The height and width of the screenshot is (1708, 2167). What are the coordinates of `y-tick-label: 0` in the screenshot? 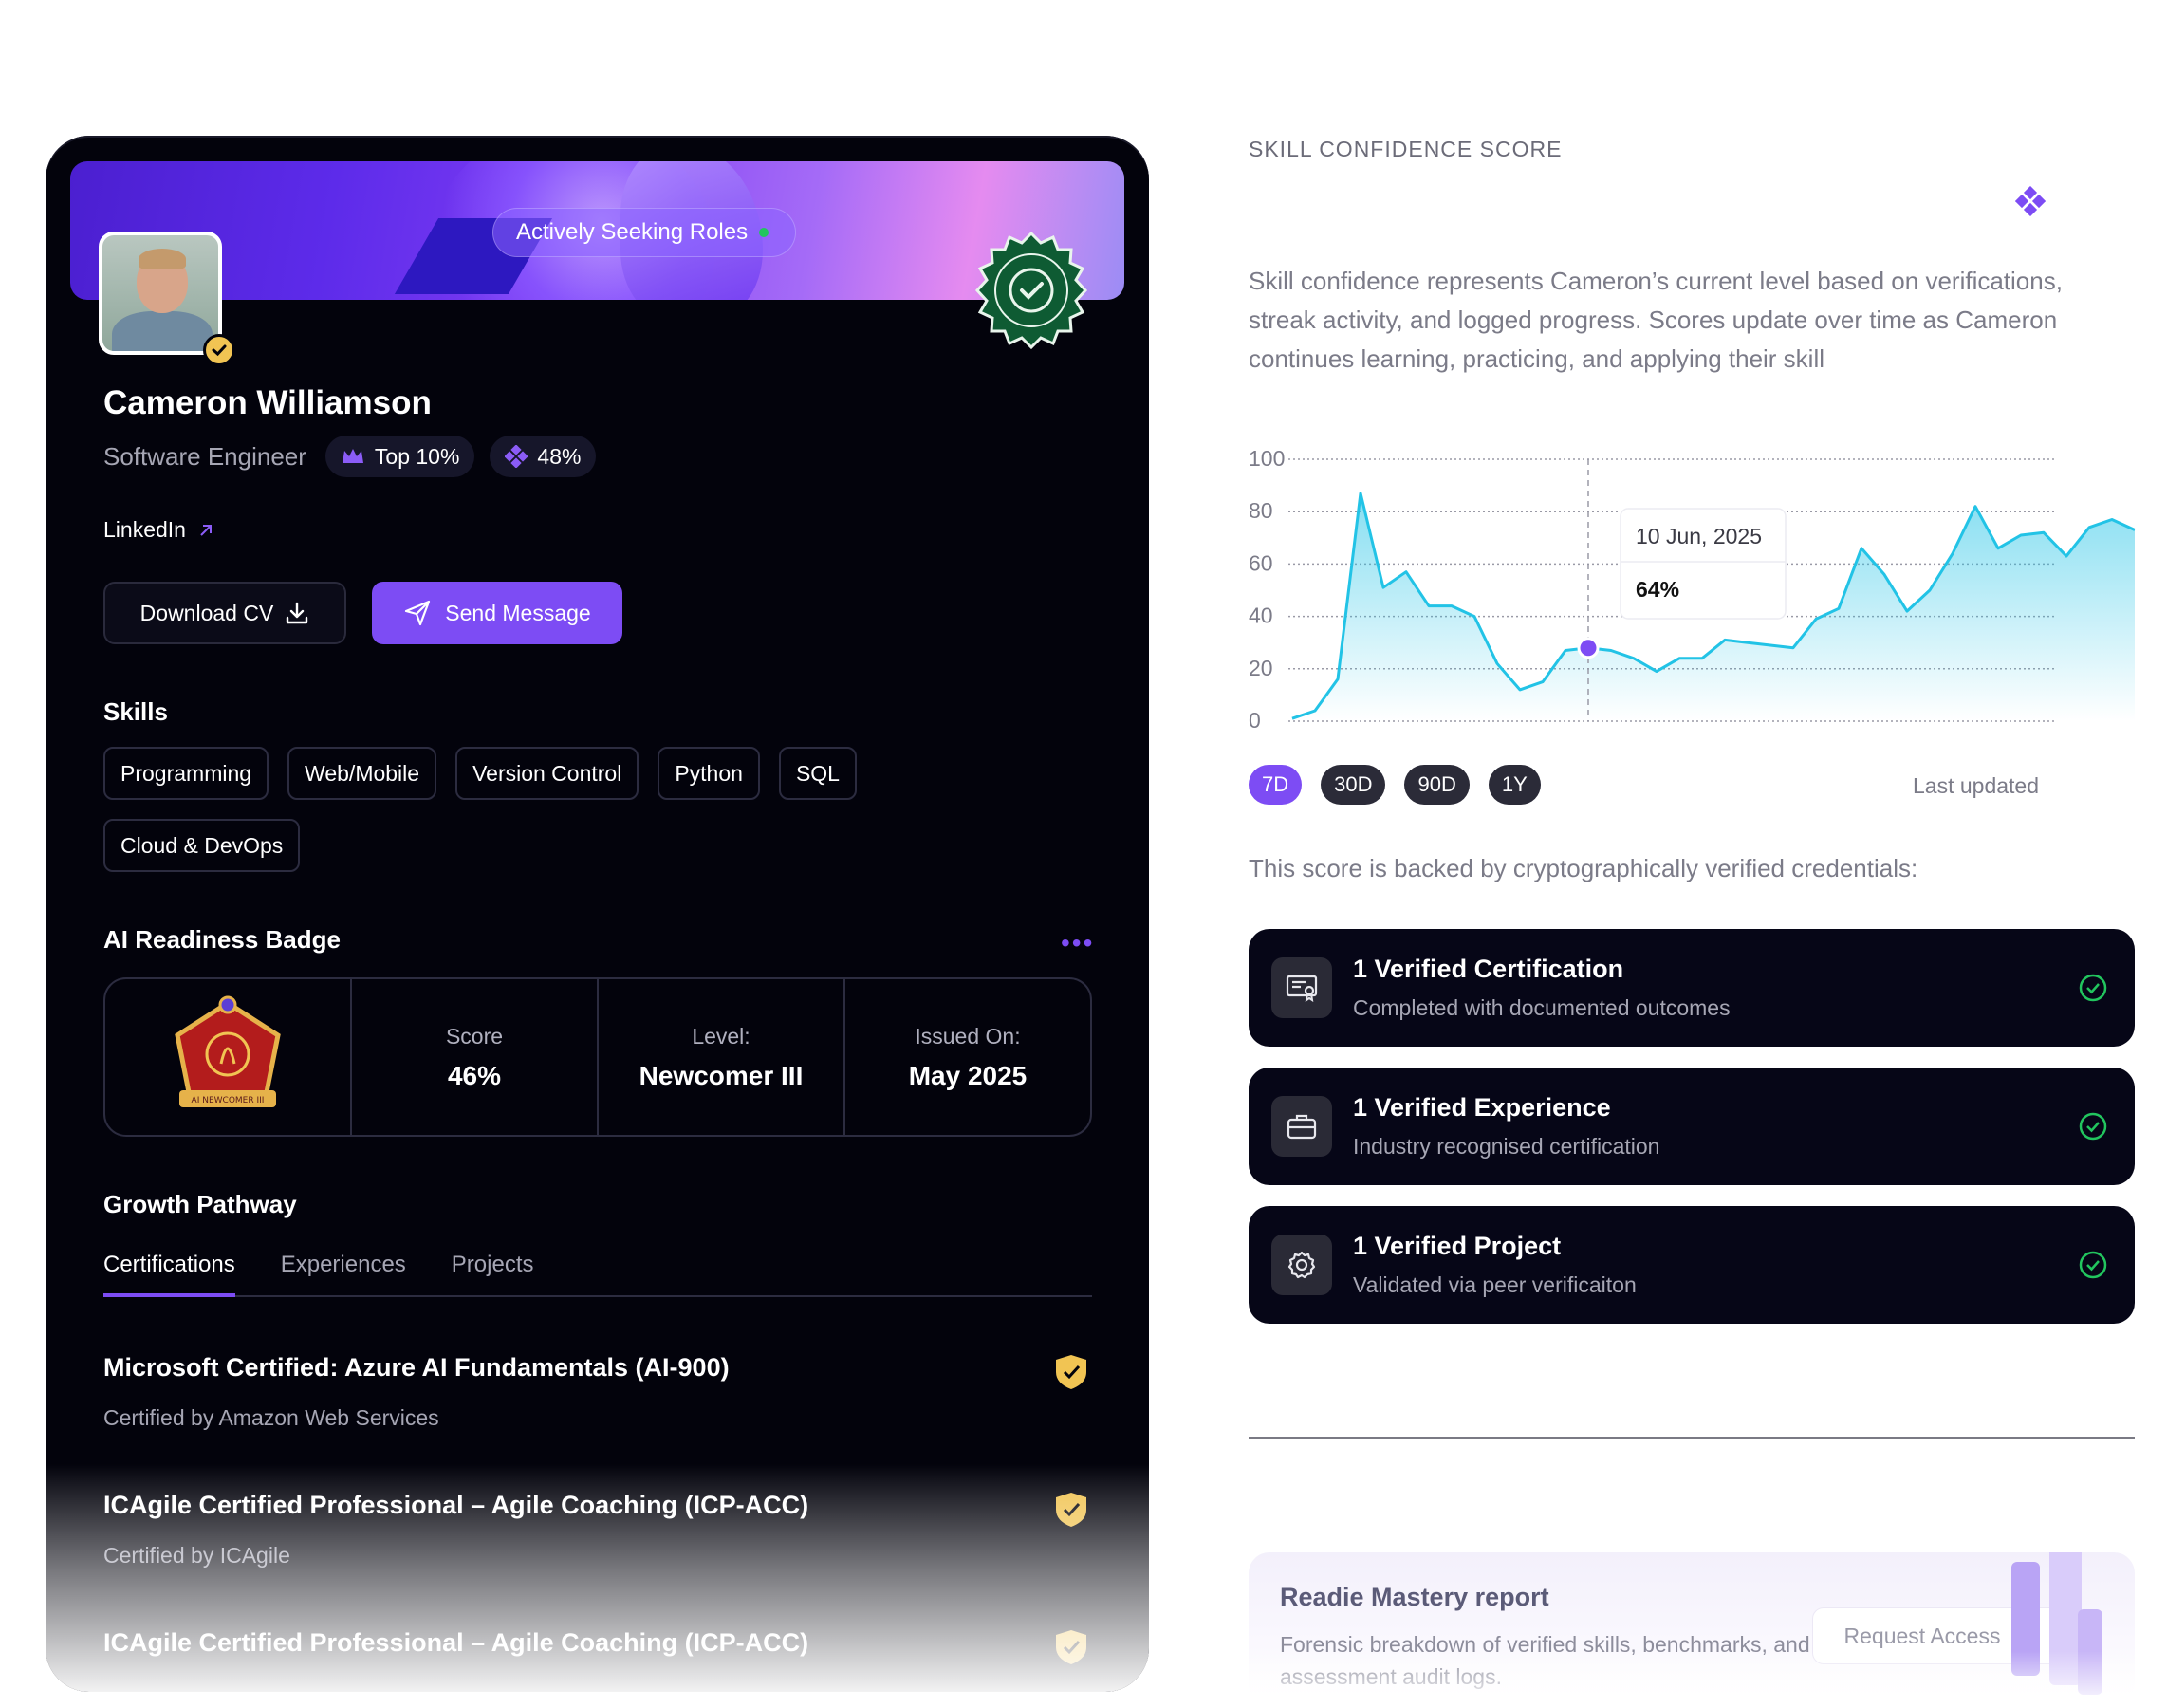 It's located at (1255, 720).